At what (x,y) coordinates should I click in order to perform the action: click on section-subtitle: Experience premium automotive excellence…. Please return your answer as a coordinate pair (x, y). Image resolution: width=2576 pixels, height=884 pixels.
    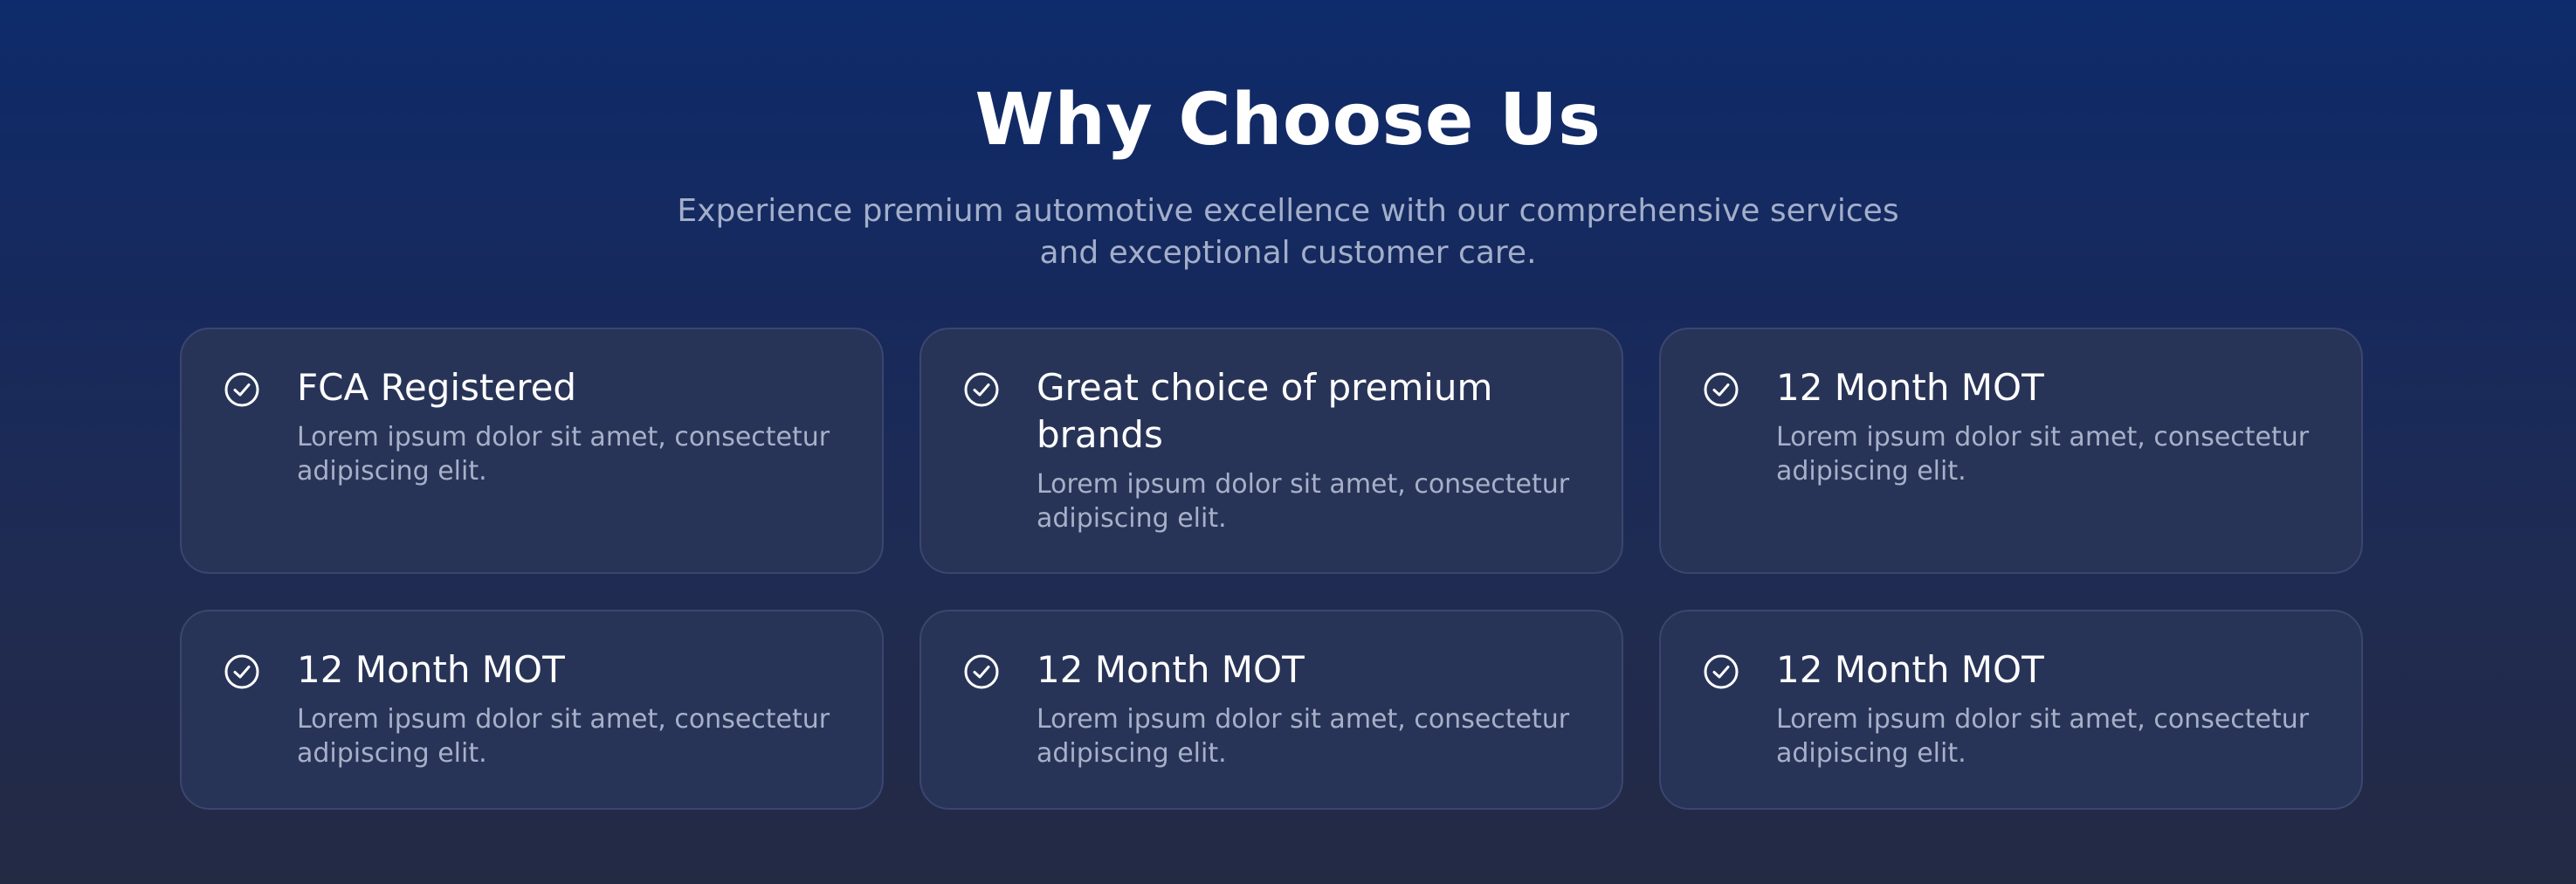
    Looking at the image, I should click on (1288, 232).